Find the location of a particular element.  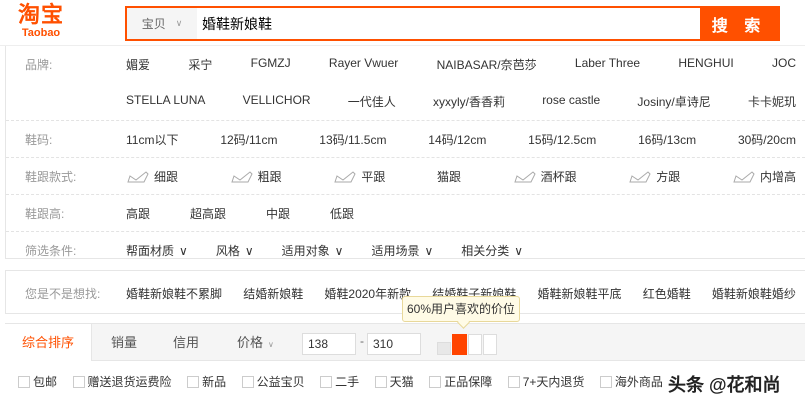

suggestion-link: 婚鞋新娘鞋平底 is located at coordinates (580, 293).